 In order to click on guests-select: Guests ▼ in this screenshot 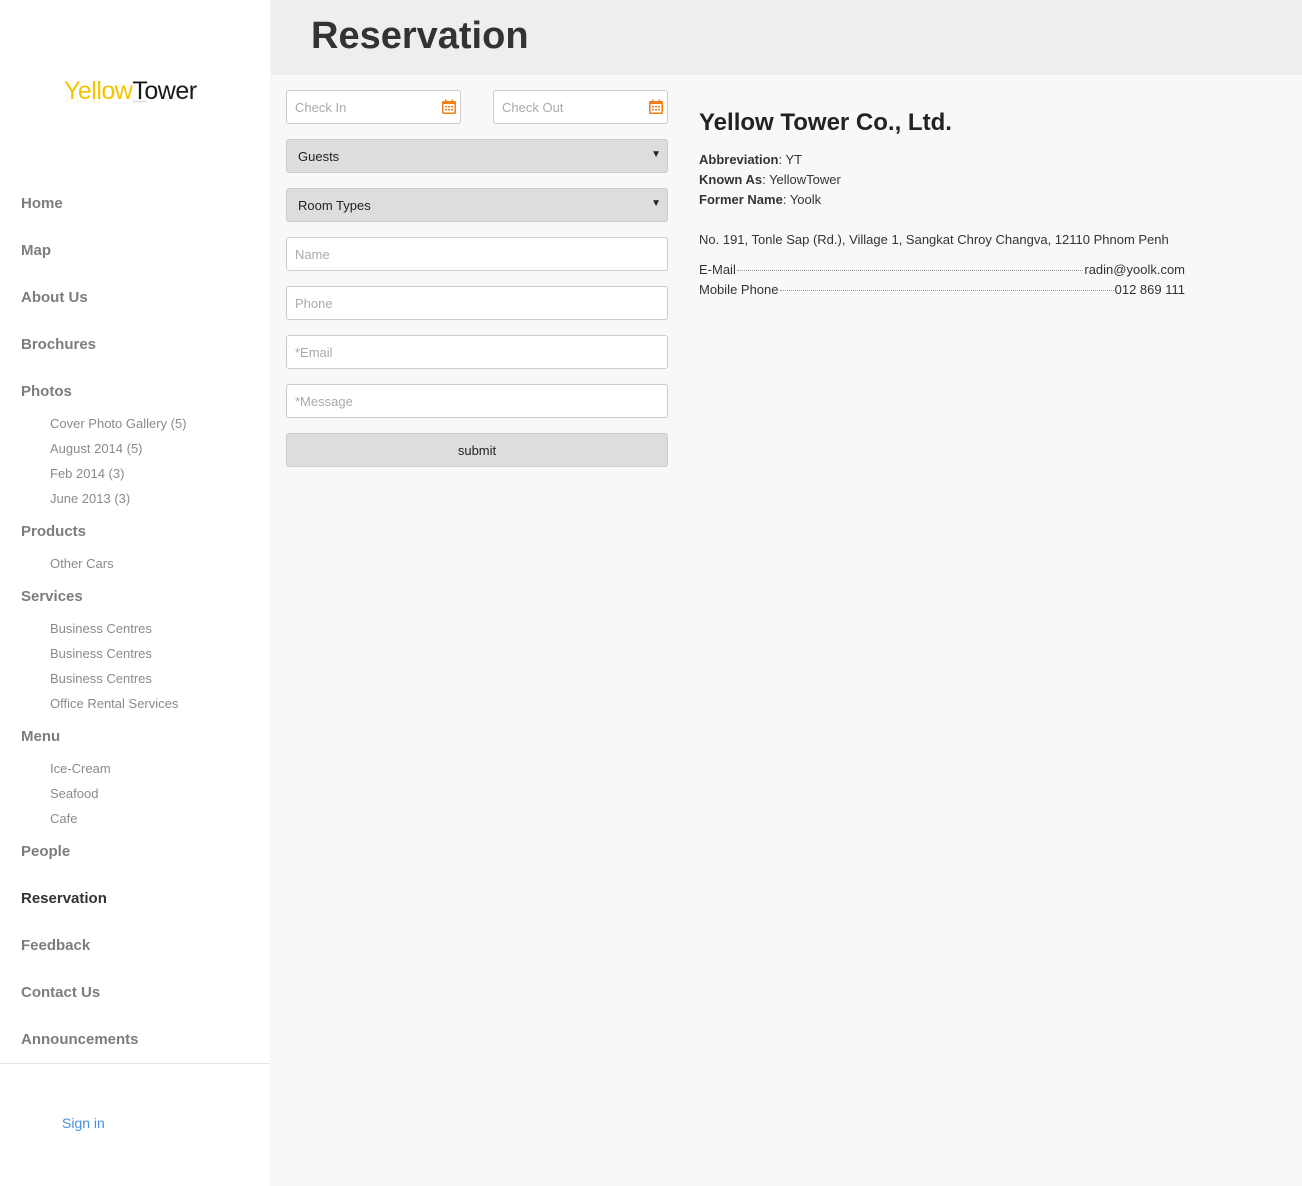, I will do `click(477, 156)`.